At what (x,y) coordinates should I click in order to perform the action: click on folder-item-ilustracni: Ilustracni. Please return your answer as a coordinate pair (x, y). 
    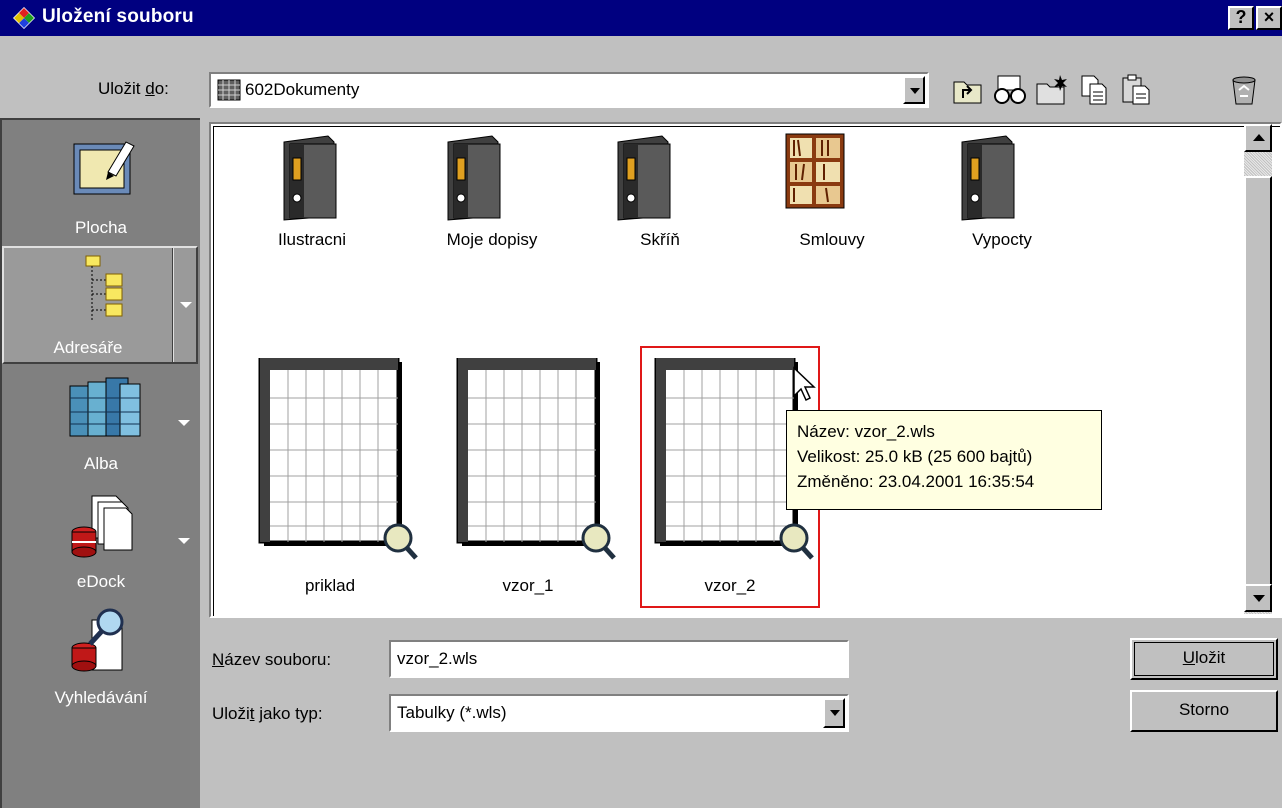
    Looking at the image, I should click on (312, 195).